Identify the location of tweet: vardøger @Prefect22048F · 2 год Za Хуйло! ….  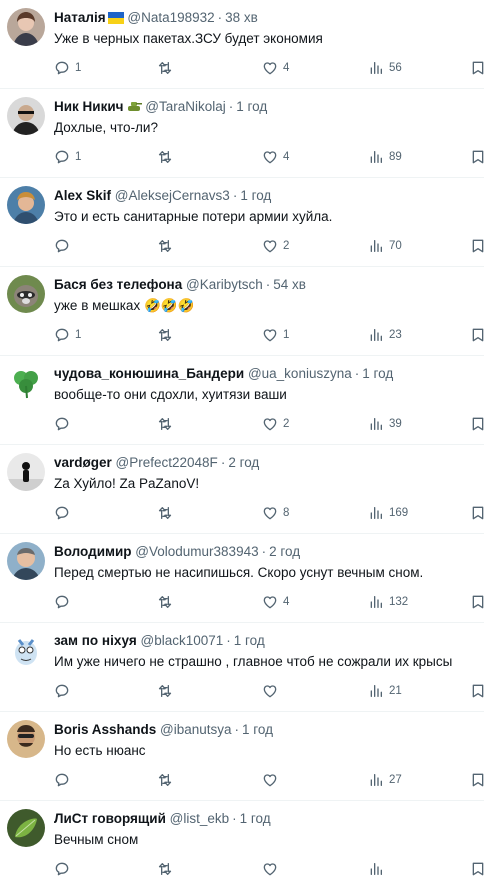
(242, 489).